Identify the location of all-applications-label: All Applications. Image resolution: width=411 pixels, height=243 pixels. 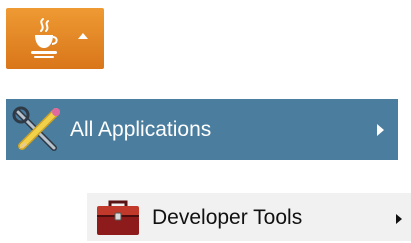
(141, 129).